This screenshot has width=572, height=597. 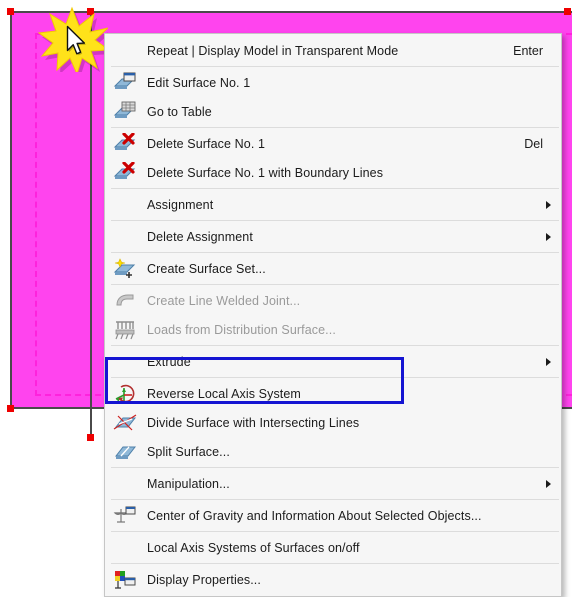 What do you see at coordinates (125, 423) in the screenshot?
I see `surface-divide-icon` at bounding box center [125, 423].